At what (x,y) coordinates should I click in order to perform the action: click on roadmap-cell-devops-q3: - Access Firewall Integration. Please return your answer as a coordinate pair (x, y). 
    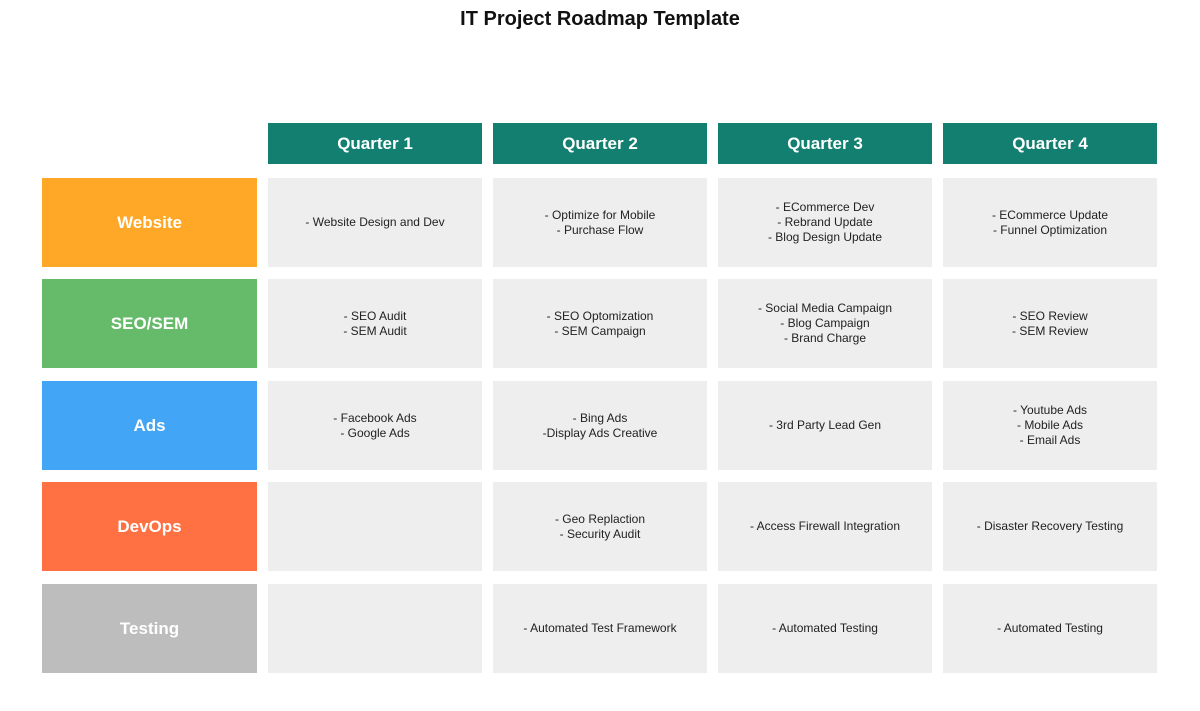
    Looking at the image, I should click on (825, 526).